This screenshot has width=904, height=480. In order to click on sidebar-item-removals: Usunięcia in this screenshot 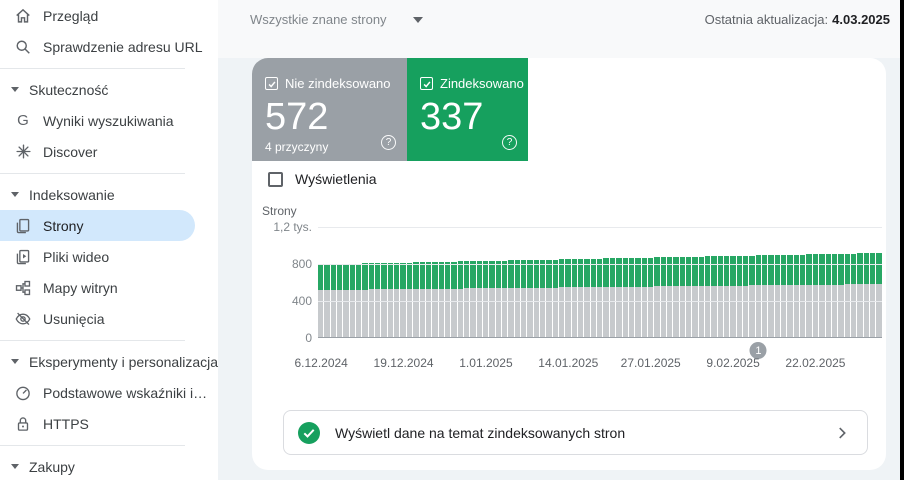, I will do `click(109, 318)`.